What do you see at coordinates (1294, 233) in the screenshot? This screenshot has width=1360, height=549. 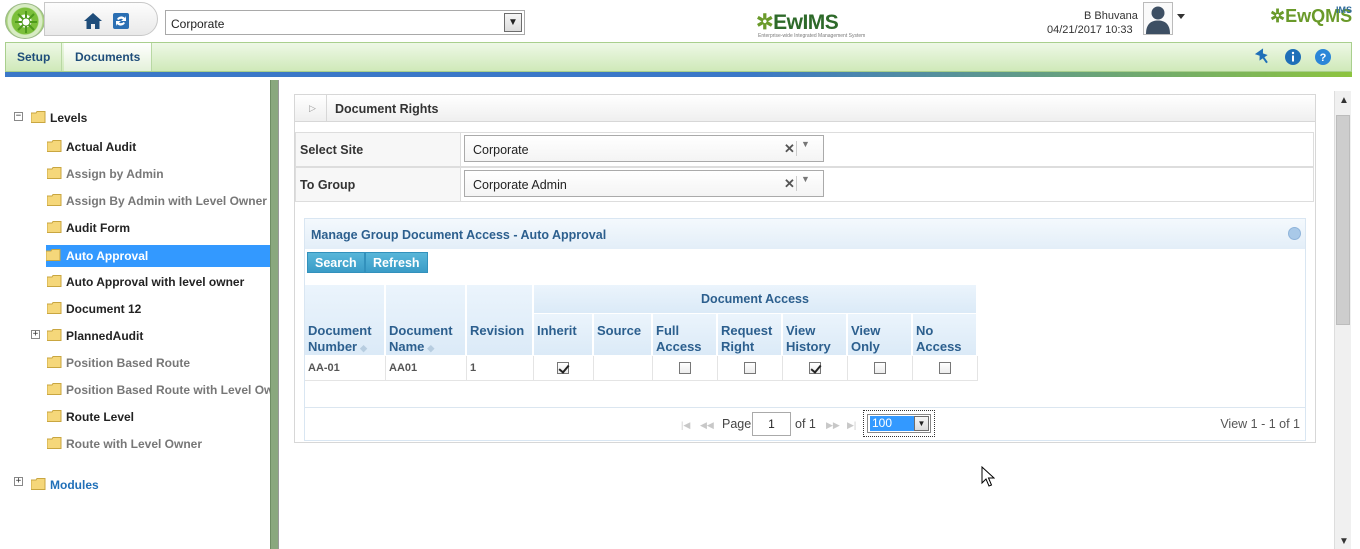 I see `collapse-grid-icon` at bounding box center [1294, 233].